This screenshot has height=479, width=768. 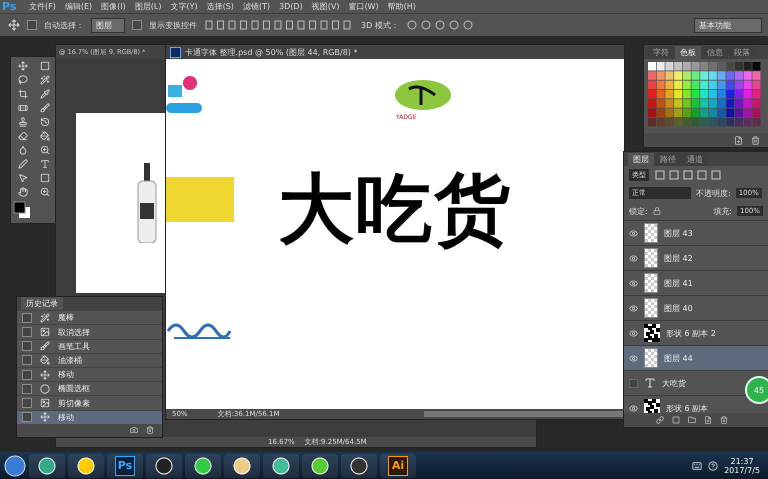 I want to click on history-label: 剪切像素, so click(x=74, y=403).